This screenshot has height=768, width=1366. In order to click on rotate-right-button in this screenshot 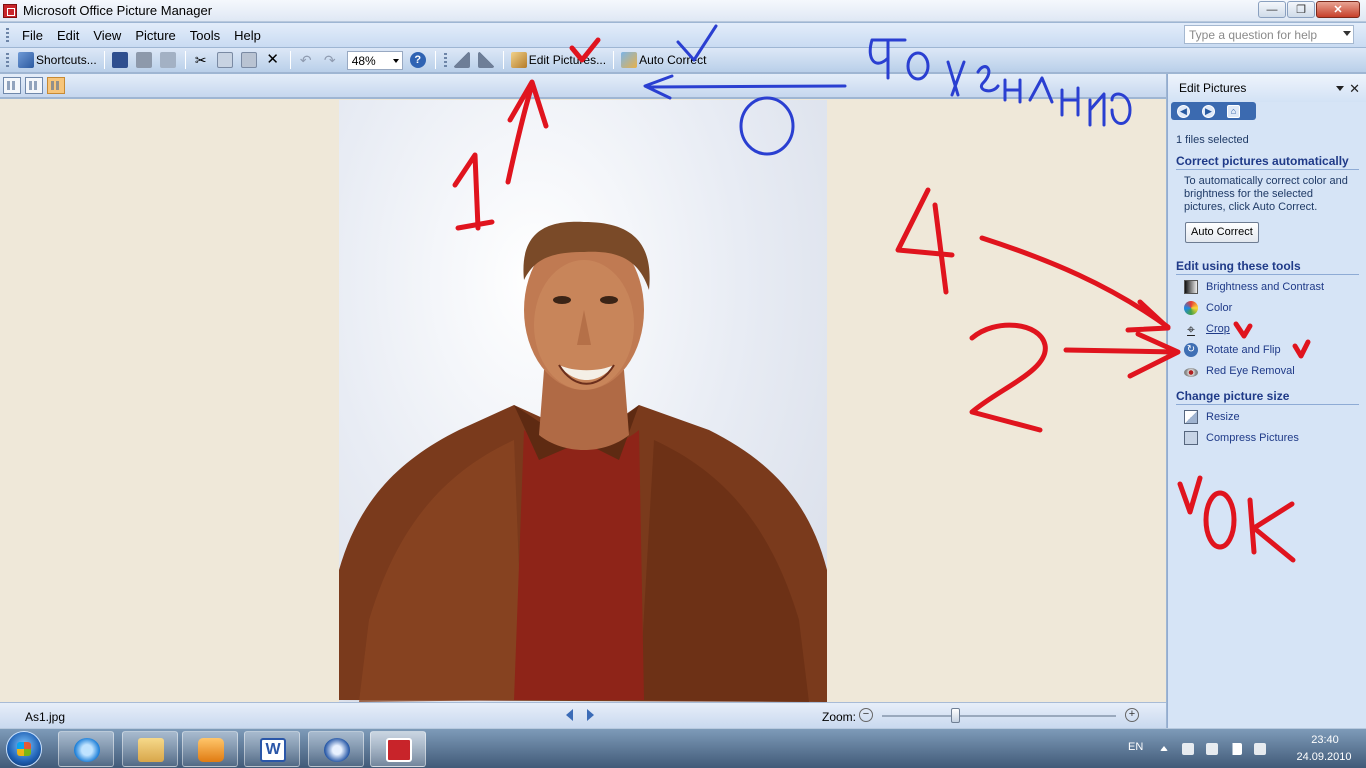, I will do `click(487, 60)`.